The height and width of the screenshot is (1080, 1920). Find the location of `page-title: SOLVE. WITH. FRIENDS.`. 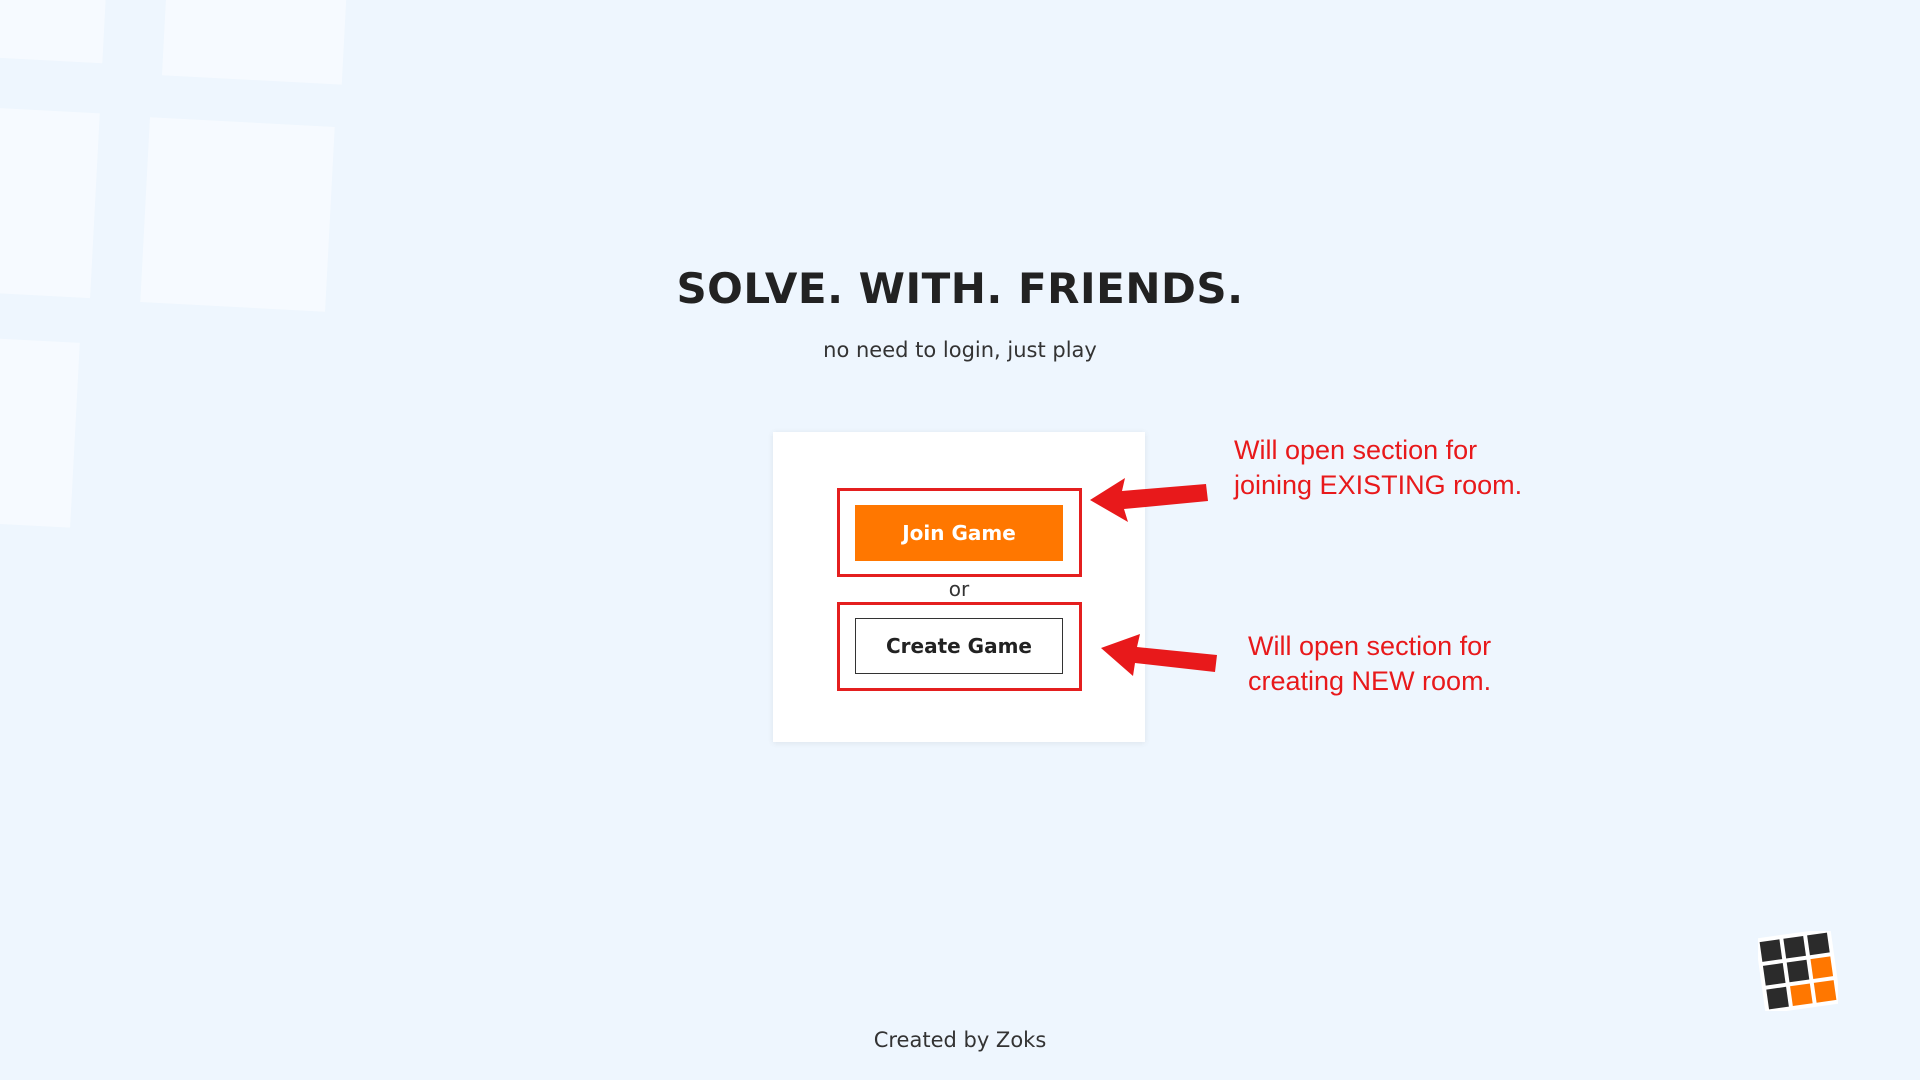

page-title: SOLVE. WITH. FRIENDS. is located at coordinates (960, 288).